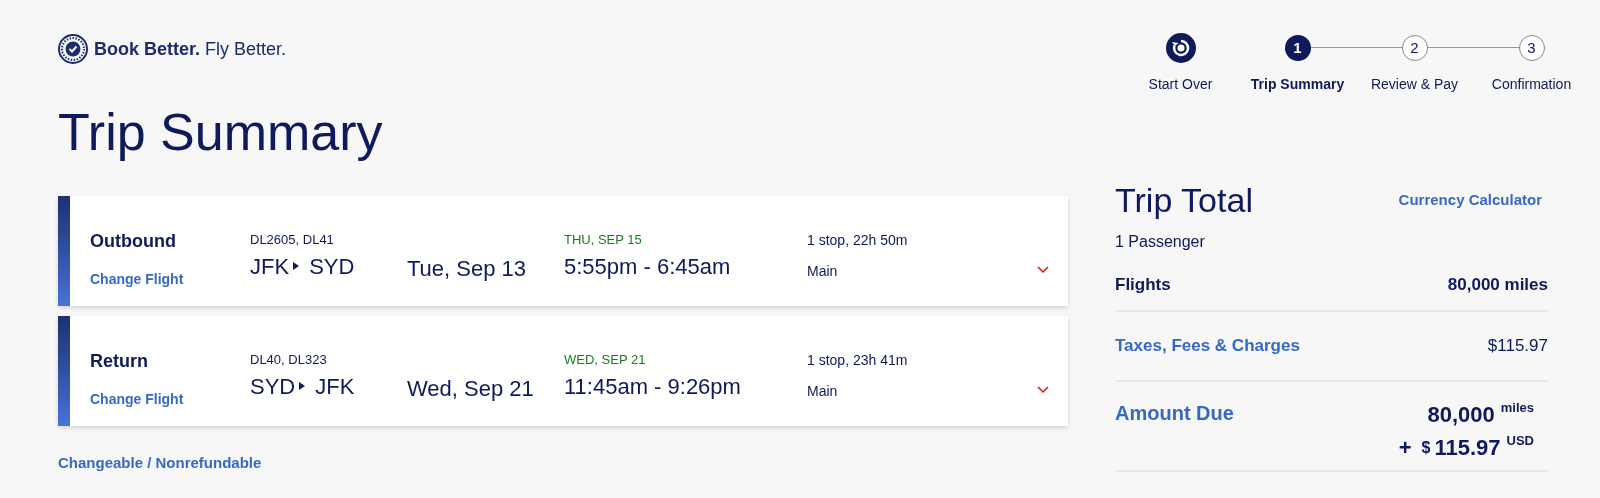 The height and width of the screenshot is (498, 1600). Describe the element at coordinates (1426, 448) in the screenshot. I see `currency-symbol: $` at that location.